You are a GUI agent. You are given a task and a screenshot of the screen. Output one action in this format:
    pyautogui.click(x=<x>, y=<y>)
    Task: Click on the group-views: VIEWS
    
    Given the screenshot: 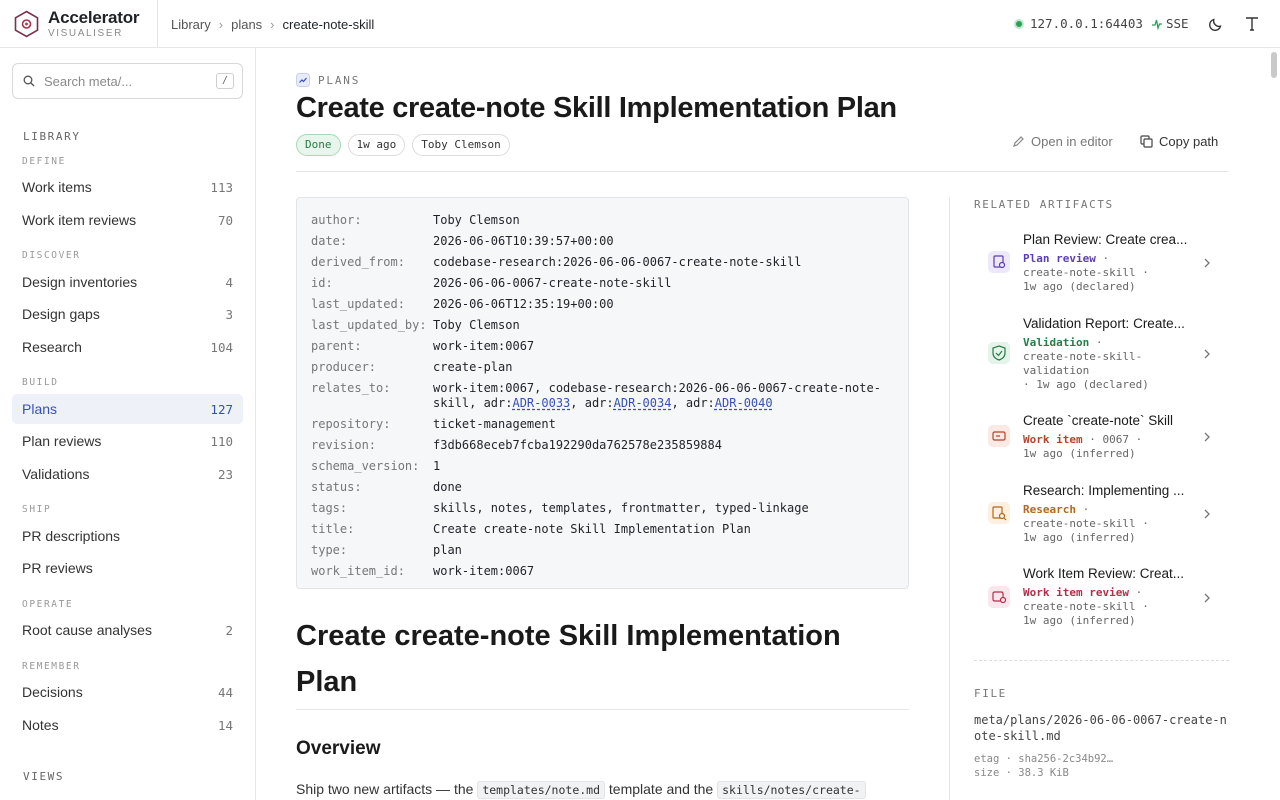 What is the action you would take?
    pyautogui.click(x=44, y=776)
    